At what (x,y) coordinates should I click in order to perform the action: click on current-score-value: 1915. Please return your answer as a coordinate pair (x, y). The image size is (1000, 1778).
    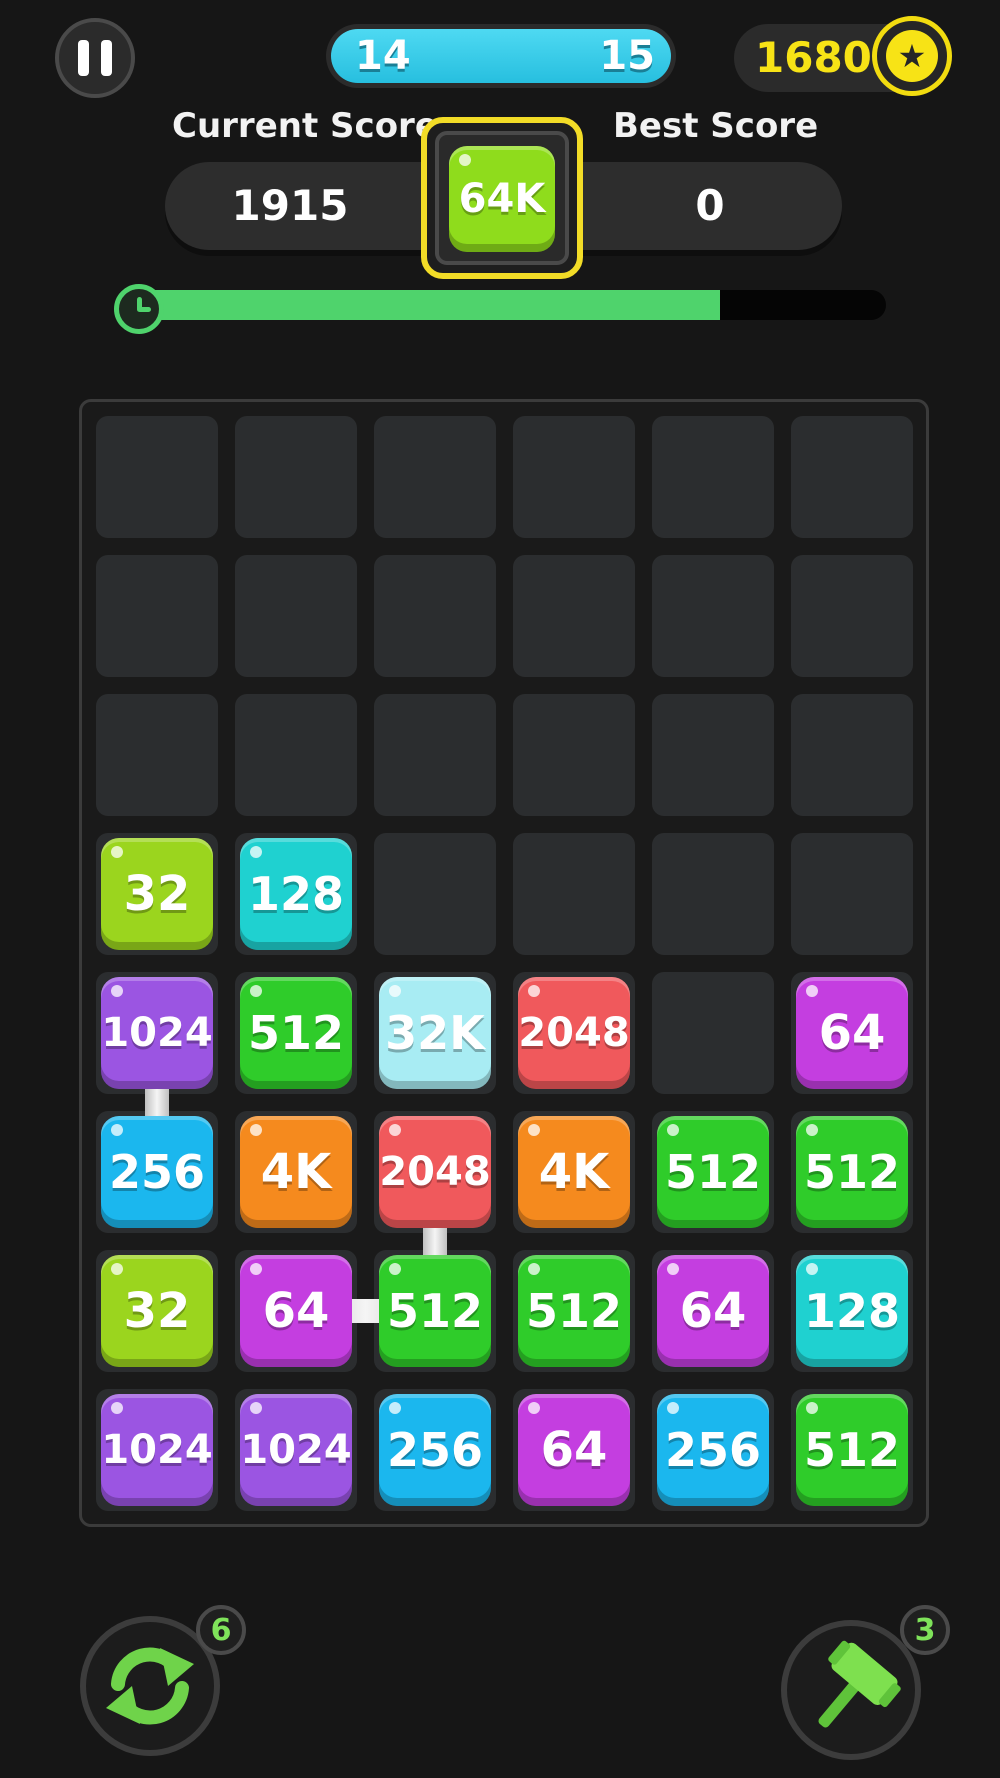
    Looking at the image, I should click on (290, 205).